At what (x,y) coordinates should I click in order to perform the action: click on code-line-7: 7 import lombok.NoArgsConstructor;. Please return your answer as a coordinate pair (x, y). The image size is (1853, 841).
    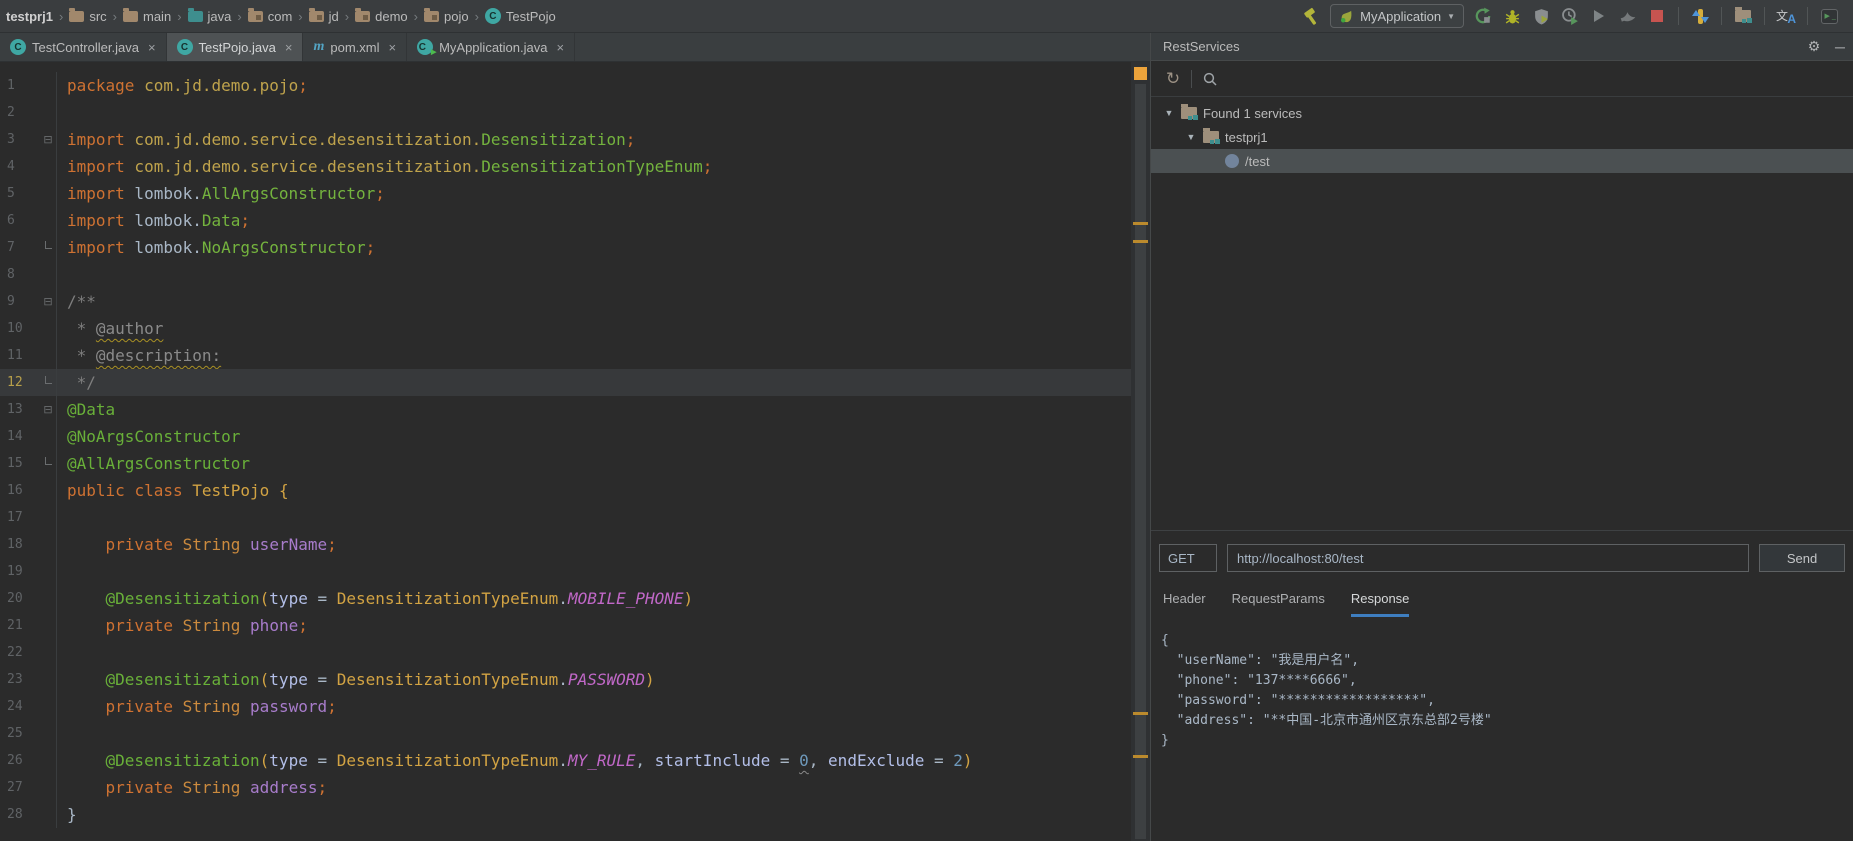
    Looking at the image, I should click on (575, 247).